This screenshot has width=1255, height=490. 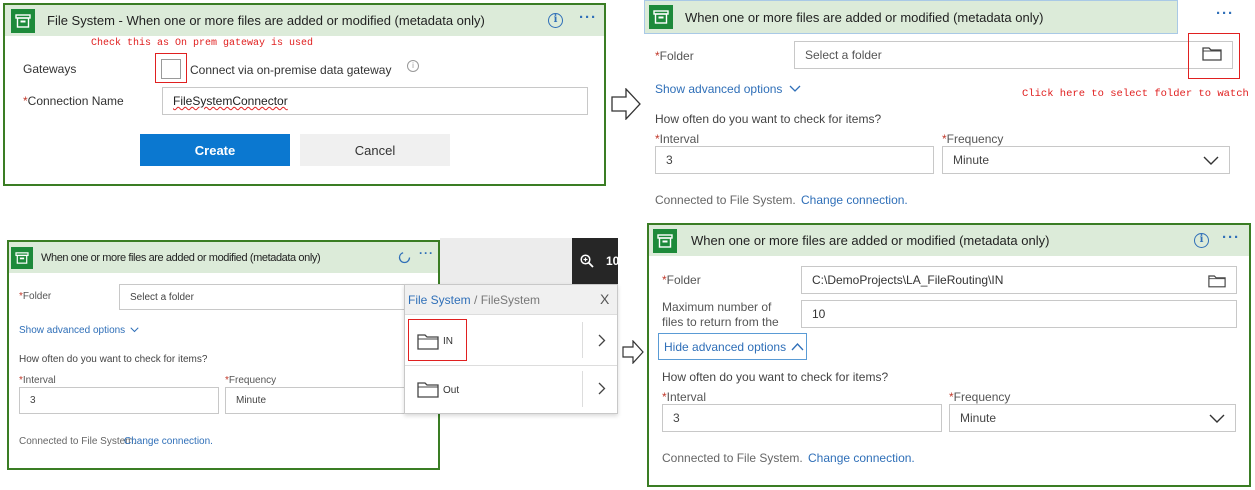 I want to click on max-files-label-line1: Maximum number of, so click(x=717, y=307).